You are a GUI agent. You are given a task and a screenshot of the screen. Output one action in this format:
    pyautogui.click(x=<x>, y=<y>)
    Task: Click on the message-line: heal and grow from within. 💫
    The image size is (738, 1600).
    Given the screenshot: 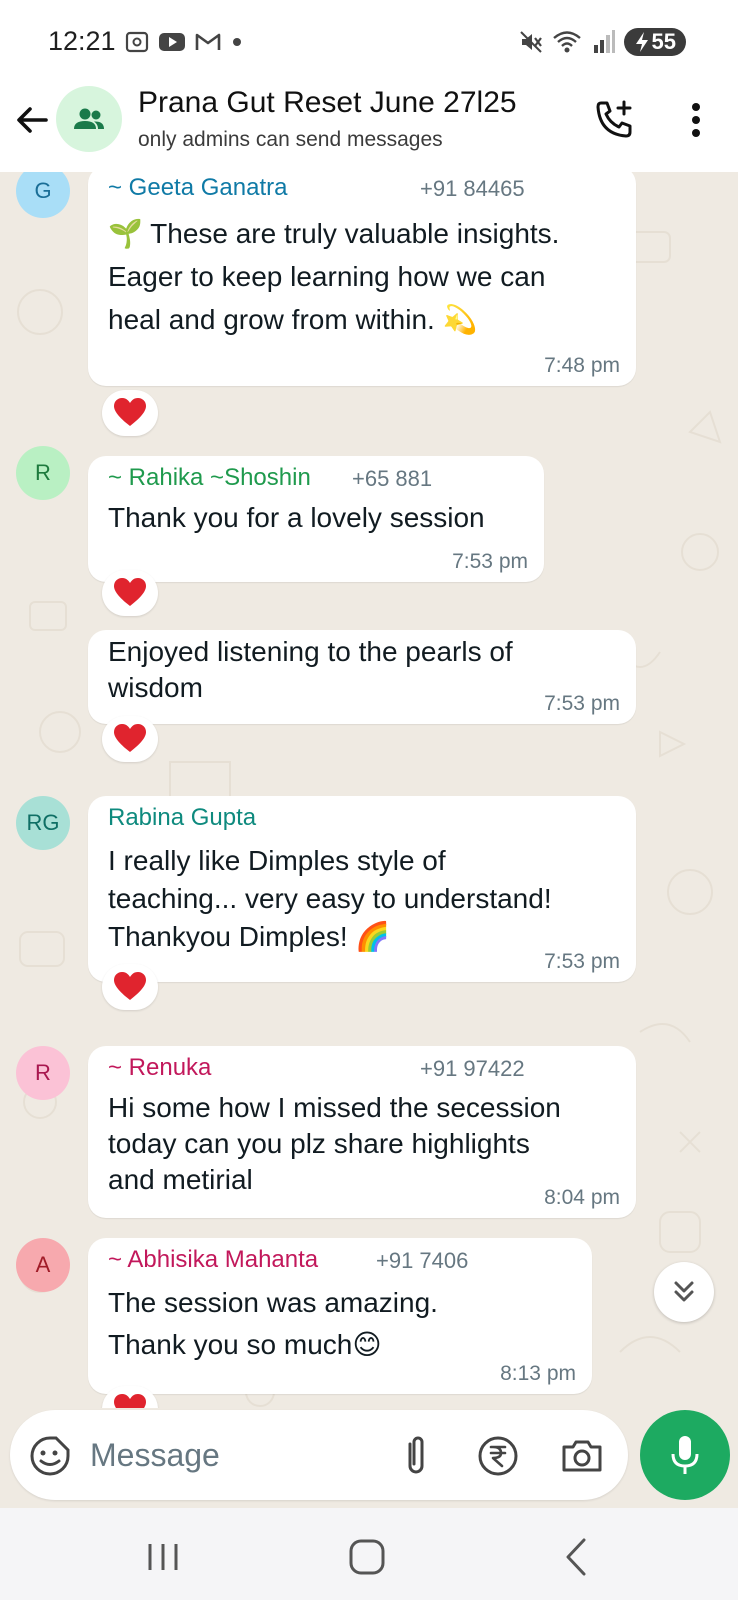 What is the action you would take?
    pyautogui.click(x=293, y=319)
    